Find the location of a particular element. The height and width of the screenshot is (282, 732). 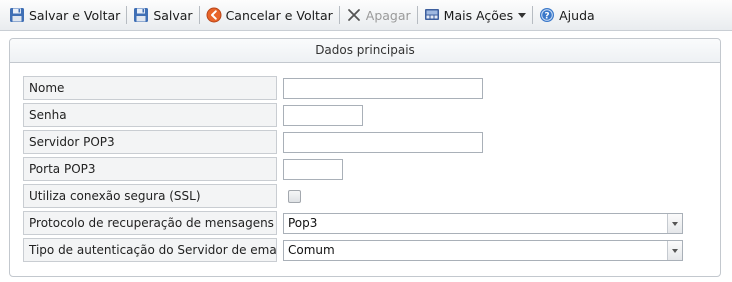

save-label: Salvar is located at coordinates (173, 15).